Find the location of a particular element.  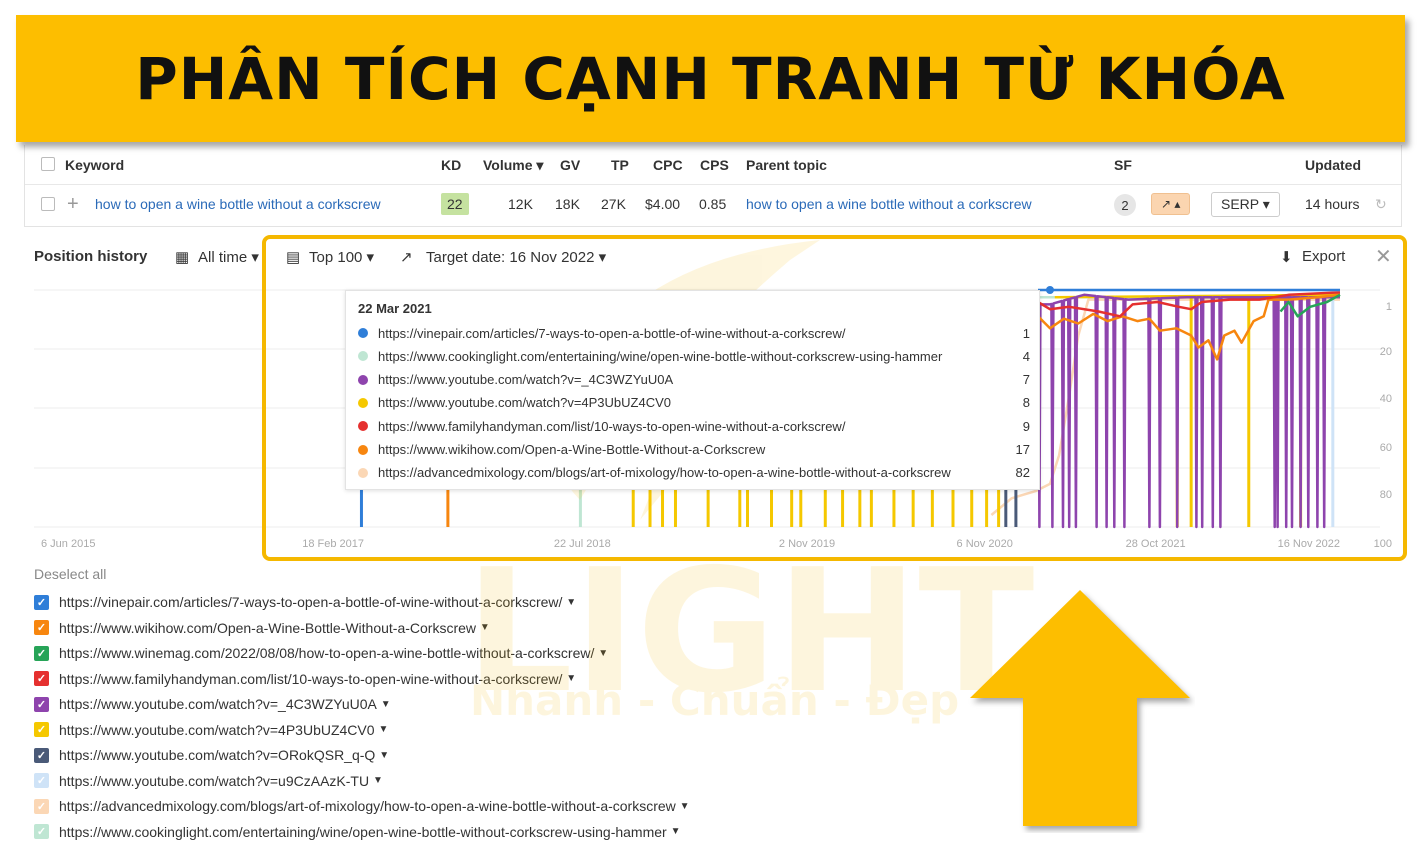

tooltip-position: 4 is located at coordinates (1026, 356).